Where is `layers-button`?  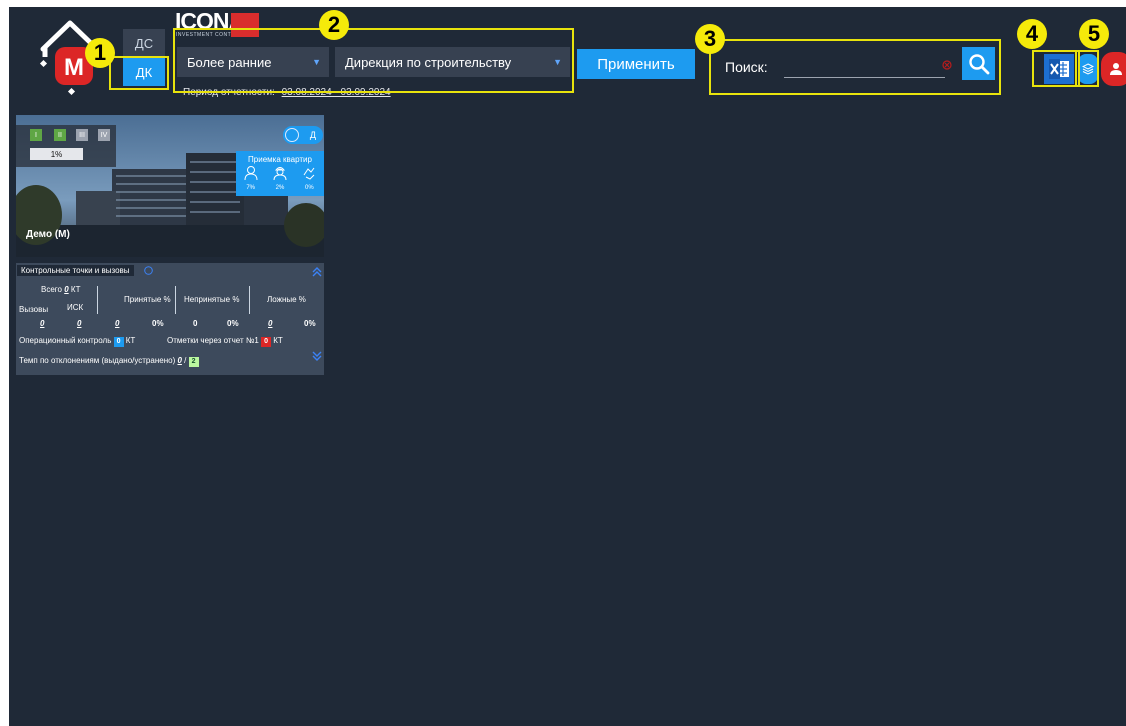
layers-button is located at coordinates (1088, 69).